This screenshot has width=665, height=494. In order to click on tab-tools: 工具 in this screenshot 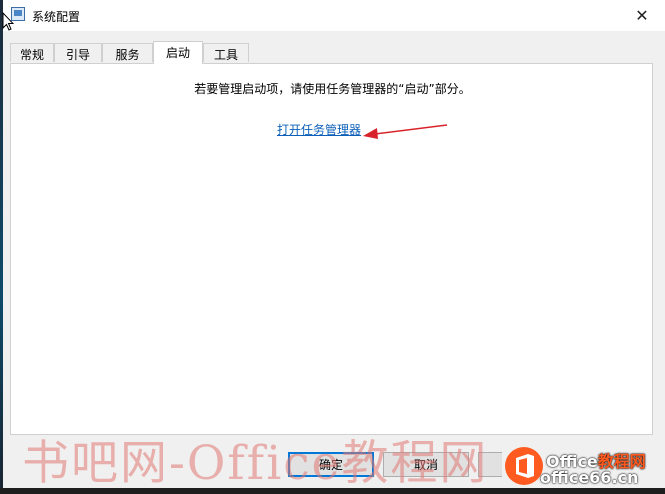, I will do `click(226, 52)`.